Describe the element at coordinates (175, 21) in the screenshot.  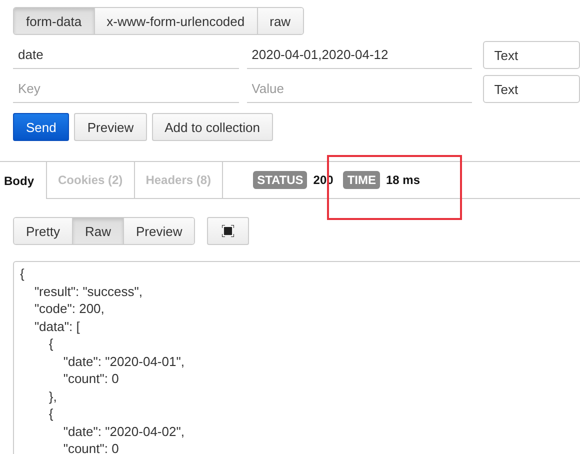
I see `body-mode-tab: x-www-form-urlencoded` at that location.